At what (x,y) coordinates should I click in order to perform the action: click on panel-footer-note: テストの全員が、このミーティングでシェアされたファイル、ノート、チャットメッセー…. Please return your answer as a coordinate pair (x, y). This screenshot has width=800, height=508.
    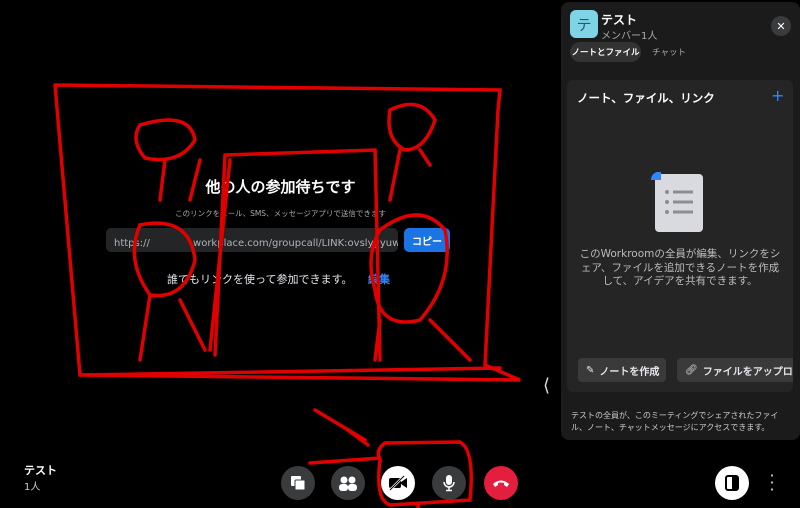
    Looking at the image, I should click on (675, 421).